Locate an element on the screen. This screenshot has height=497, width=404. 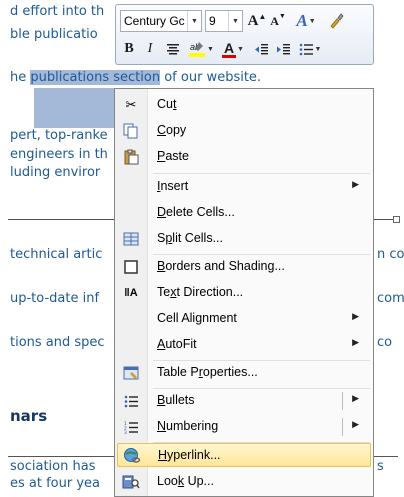
styles-button: A ▼ is located at coordinates (306, 21).